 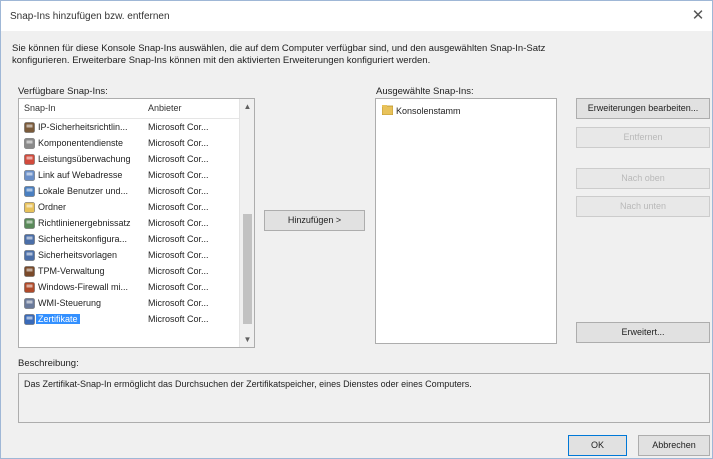 I want to click on column-header-snapin: Snap-In, so click(x=40, y=108).